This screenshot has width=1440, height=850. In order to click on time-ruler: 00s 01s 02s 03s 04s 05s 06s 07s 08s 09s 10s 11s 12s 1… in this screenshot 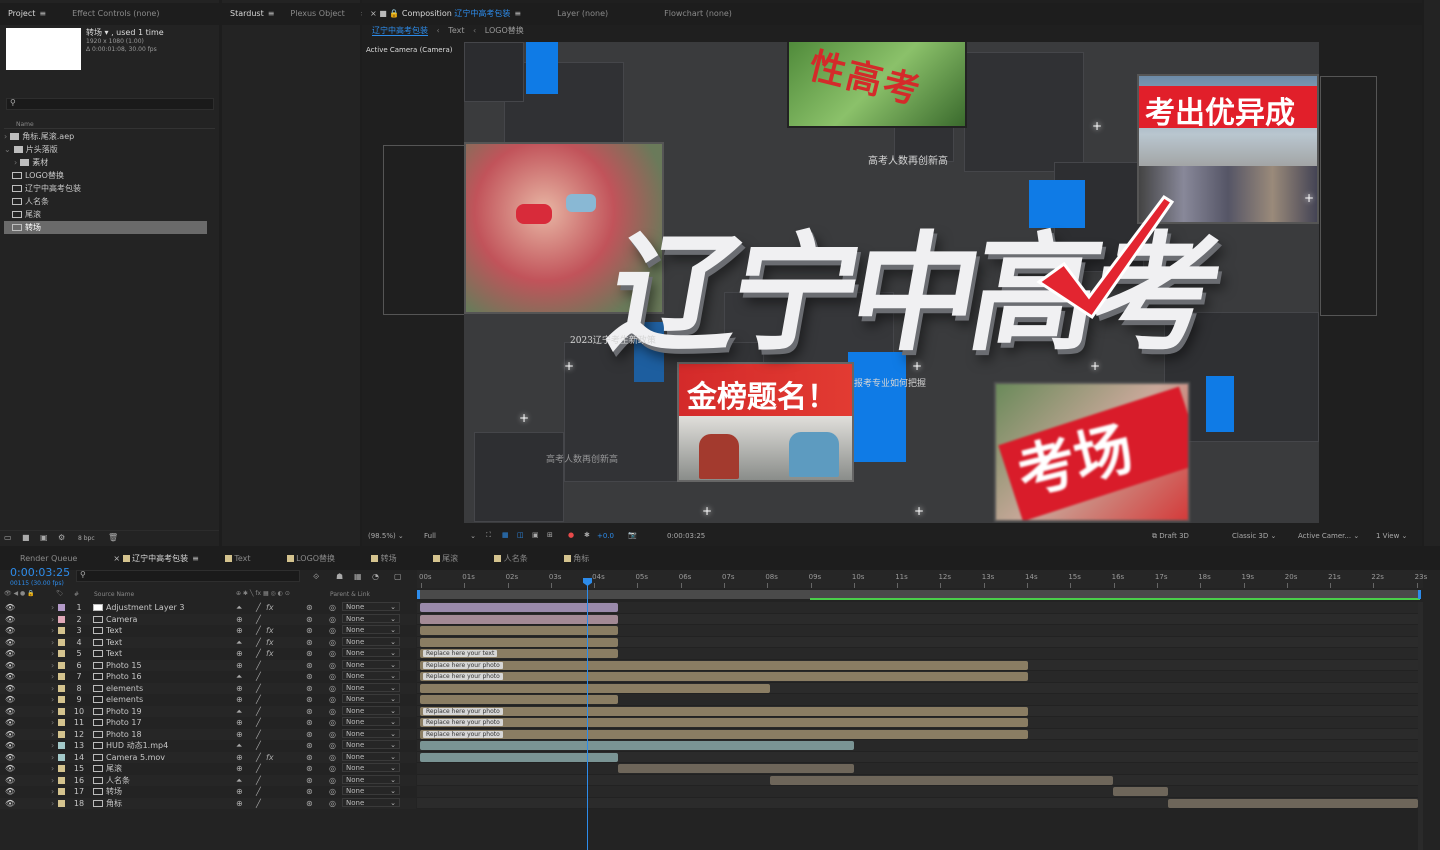, I will do `click(922, 579)`.